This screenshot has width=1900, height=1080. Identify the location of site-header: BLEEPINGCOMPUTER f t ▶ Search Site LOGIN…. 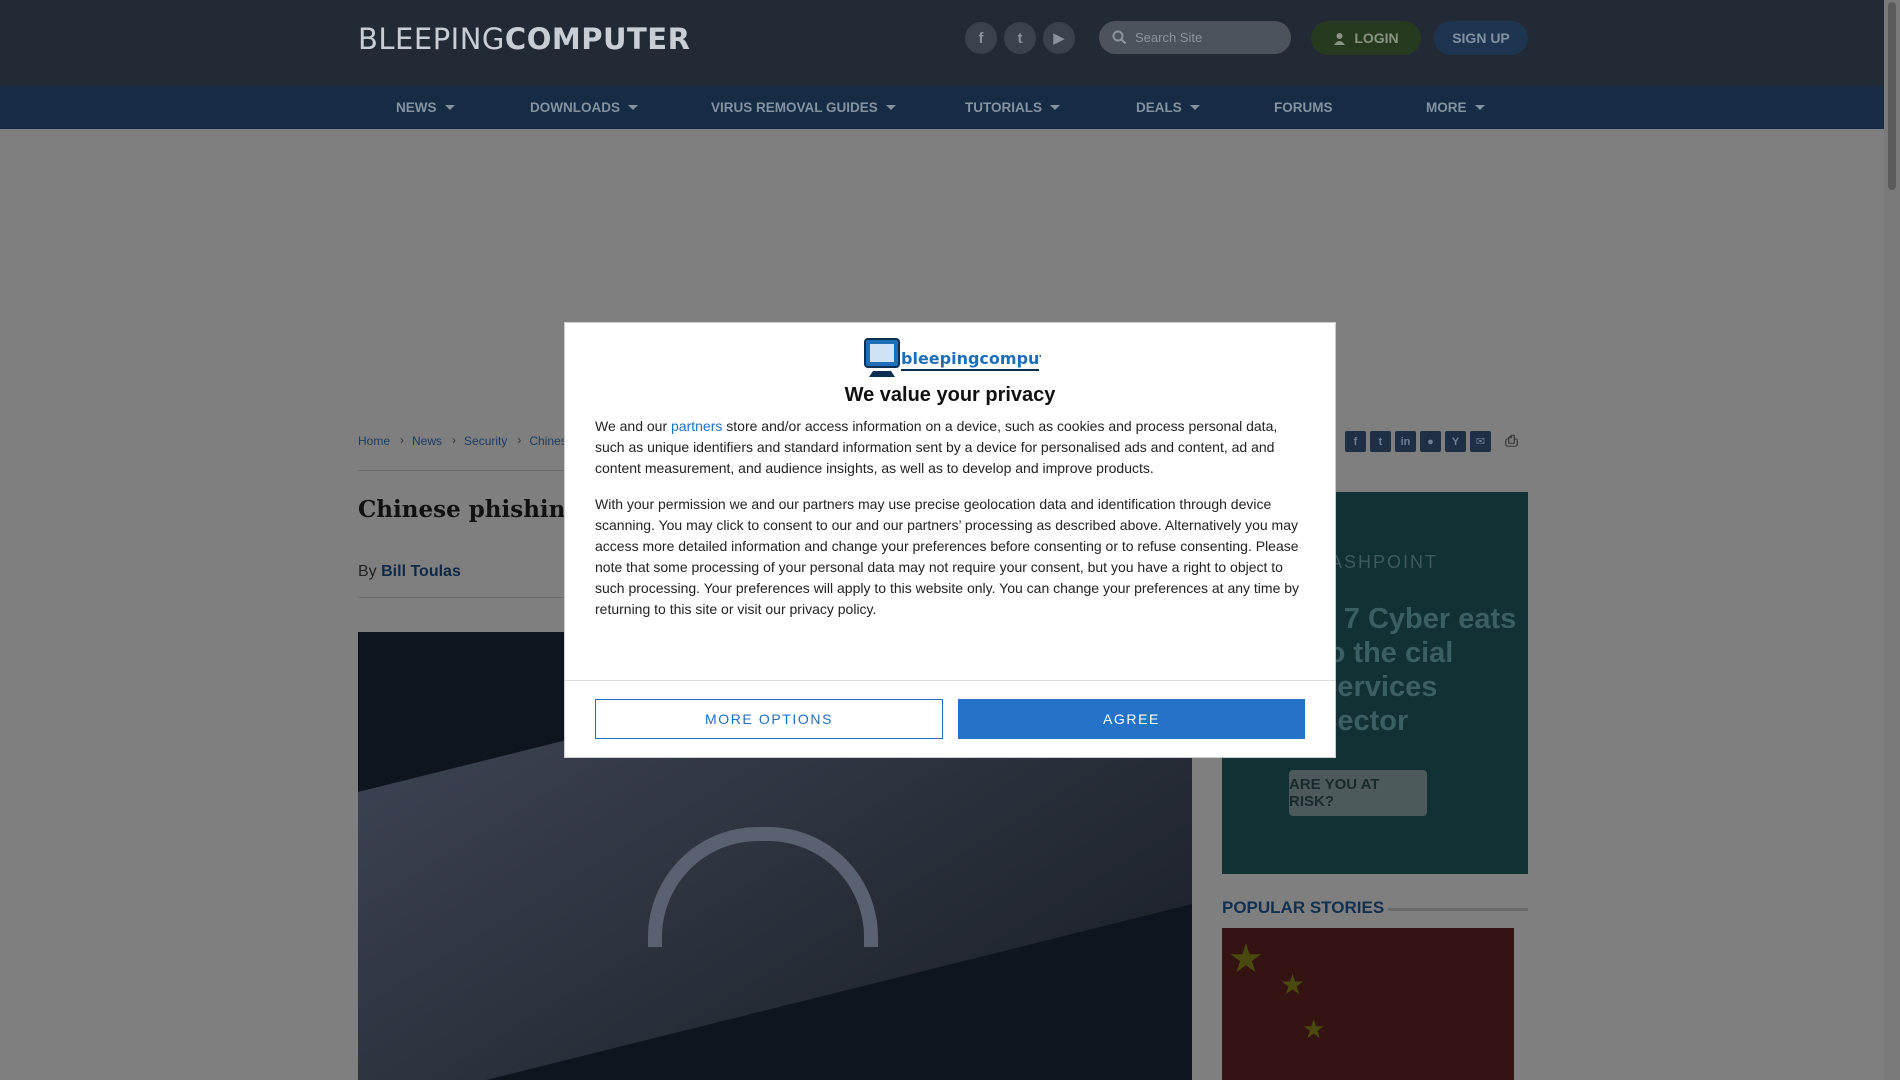
(942, 43).